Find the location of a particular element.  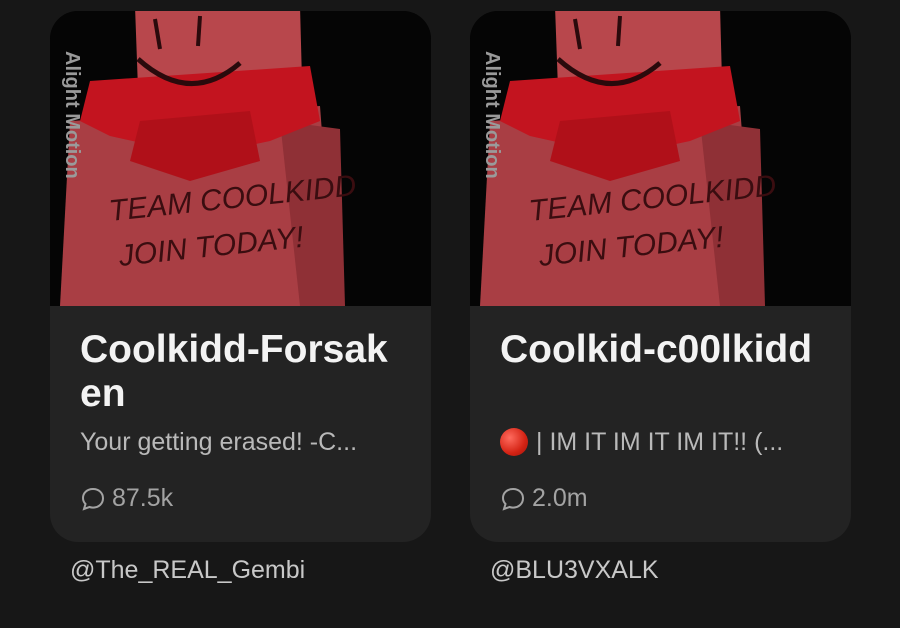

interaction-count: 2.0m is located at coordinates (660, 498).